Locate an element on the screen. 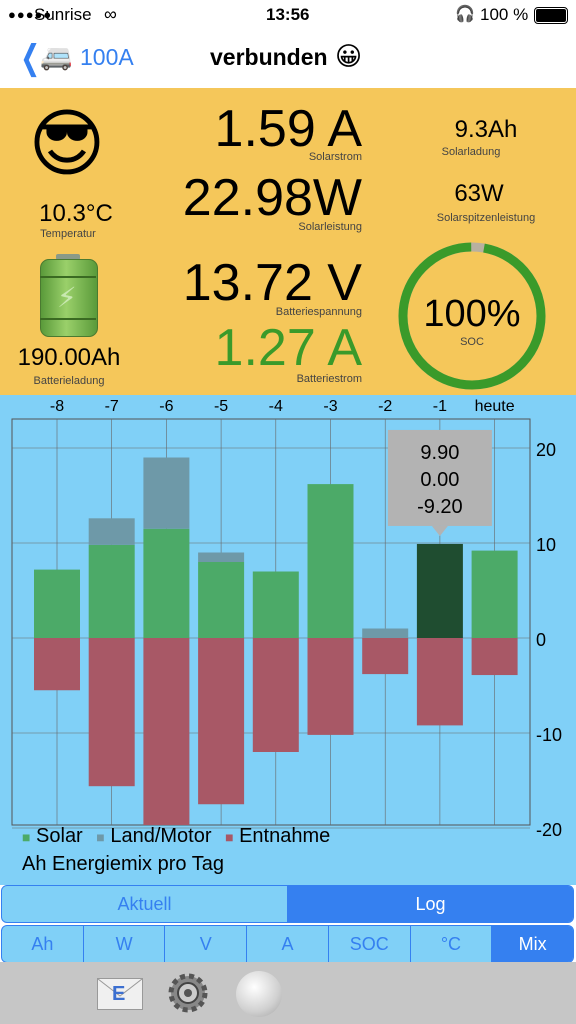  battery-voltage-value: 13.72 V is located at coordinates (272, 283).